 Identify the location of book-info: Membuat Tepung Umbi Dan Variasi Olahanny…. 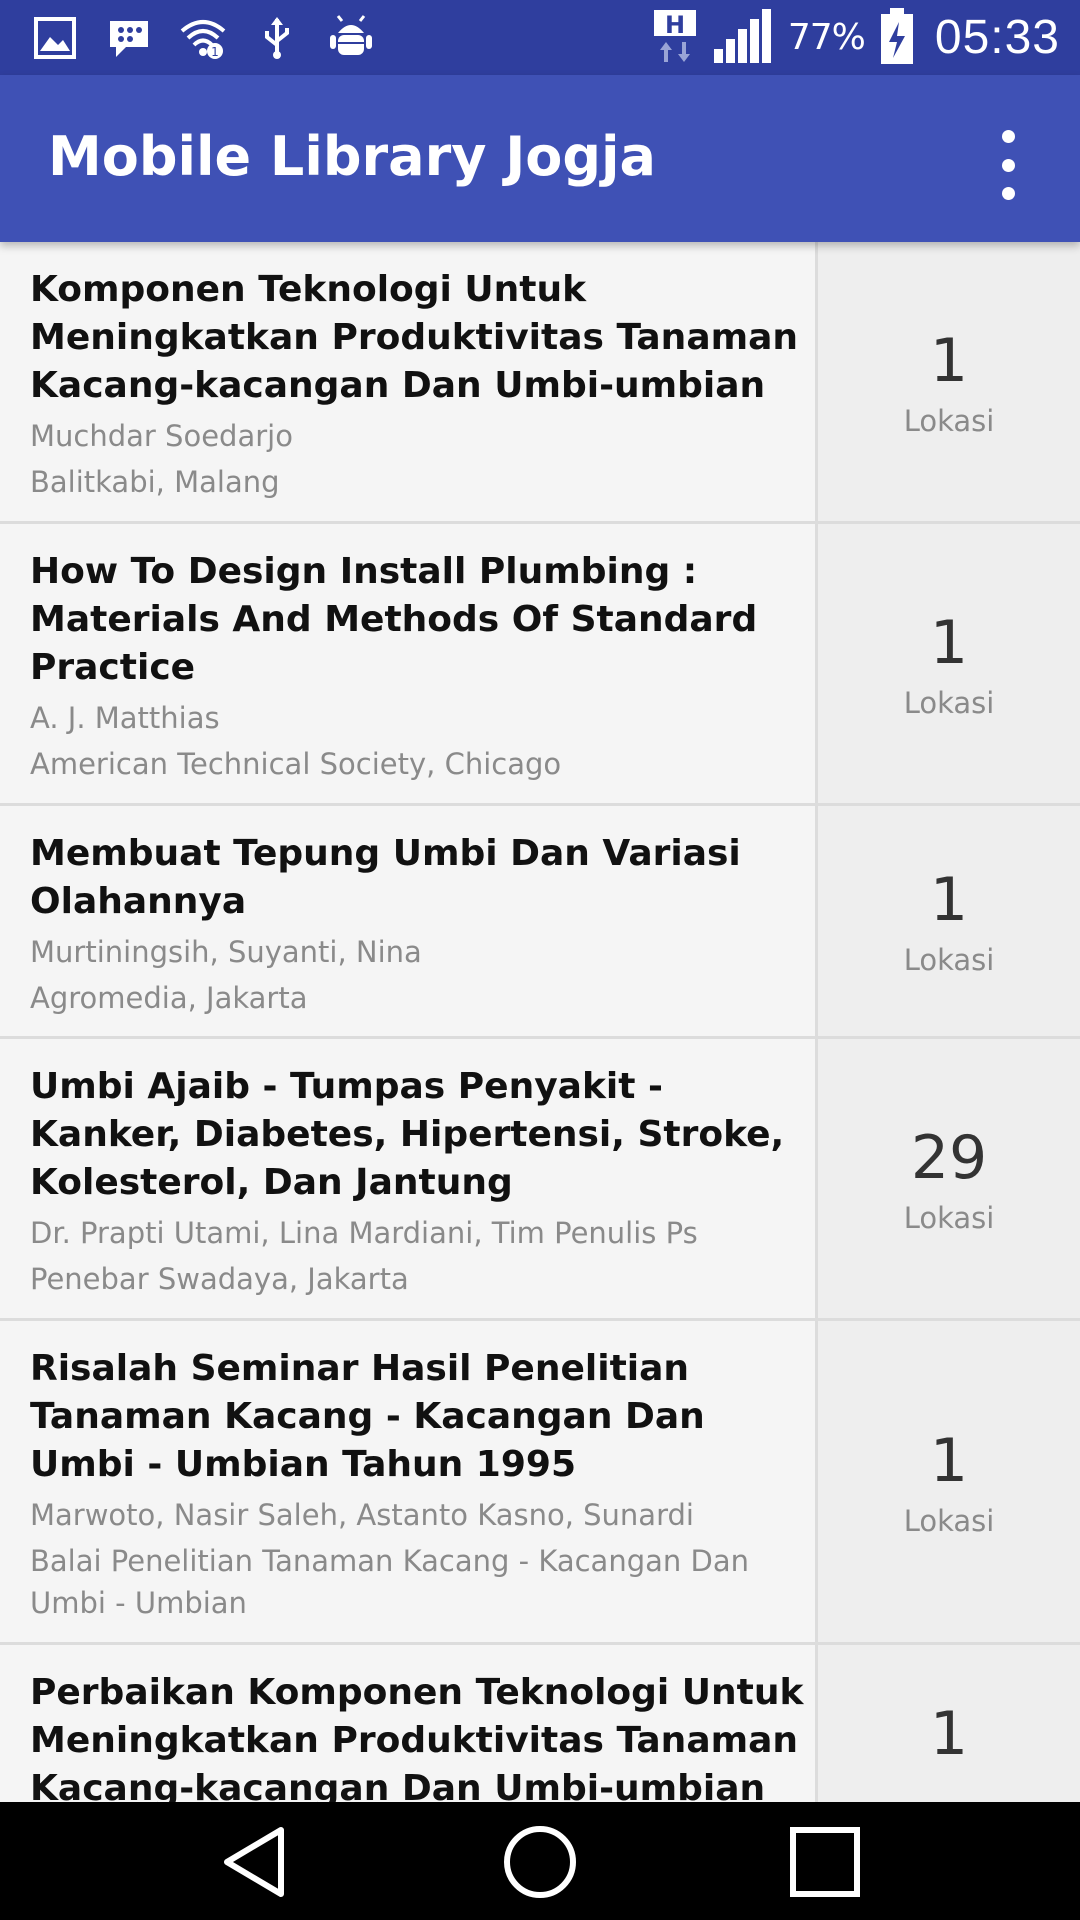
(407, 921).